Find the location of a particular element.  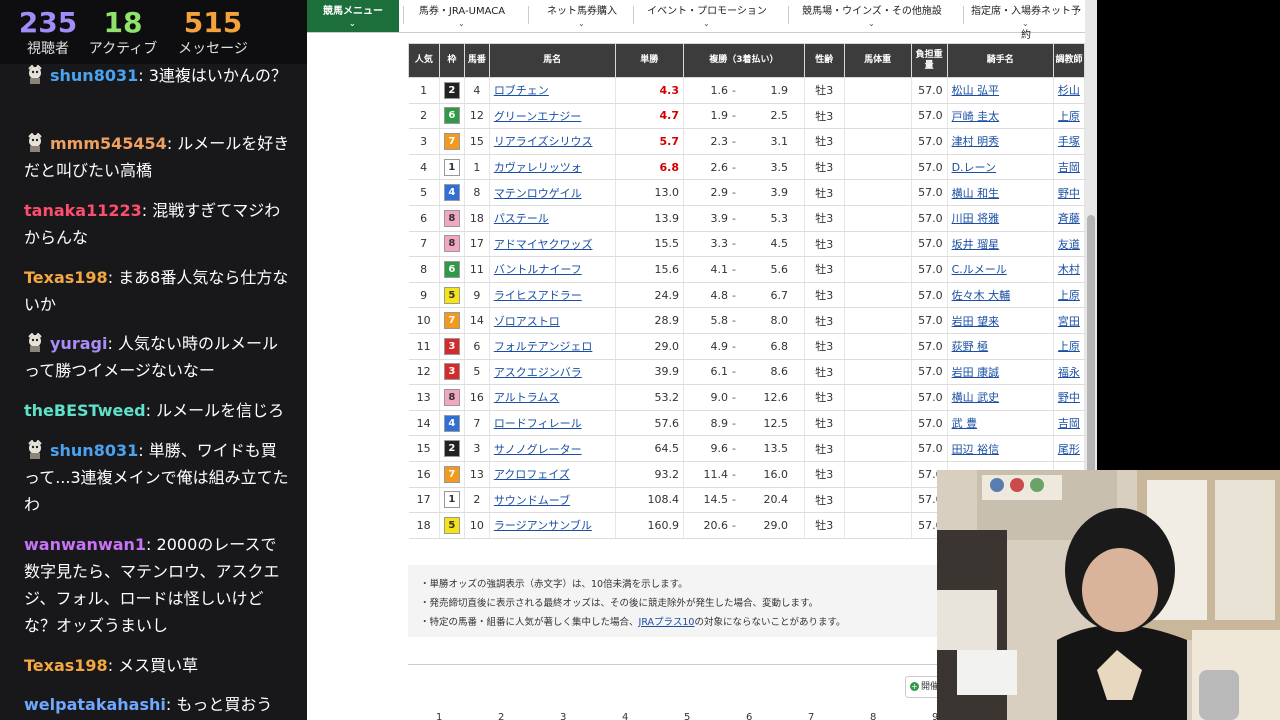

waku-cell: 8 is located at coordinates (452, 397).